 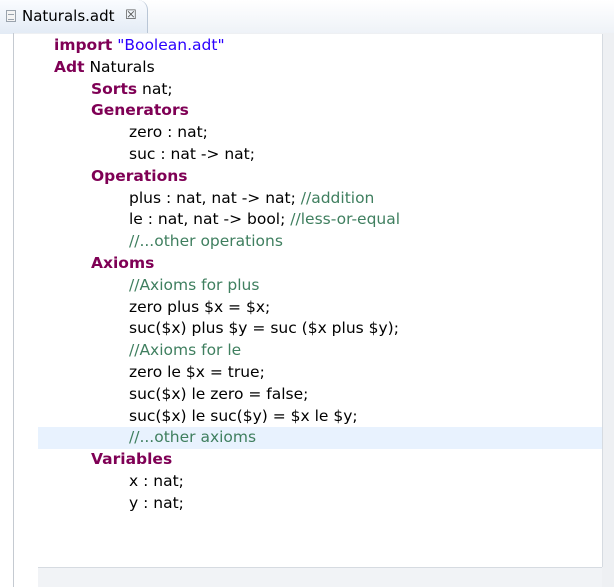 I want to click on code-text: suc($x) le suc($y) = $x le $y;, so click(x=243, y=415).